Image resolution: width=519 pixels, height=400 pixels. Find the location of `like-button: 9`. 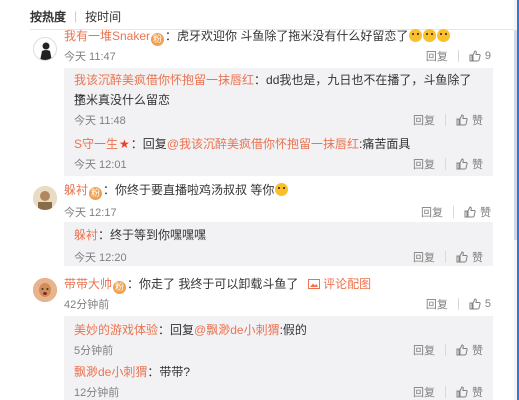

like-button: 9 is located at coordinates (480, 56).